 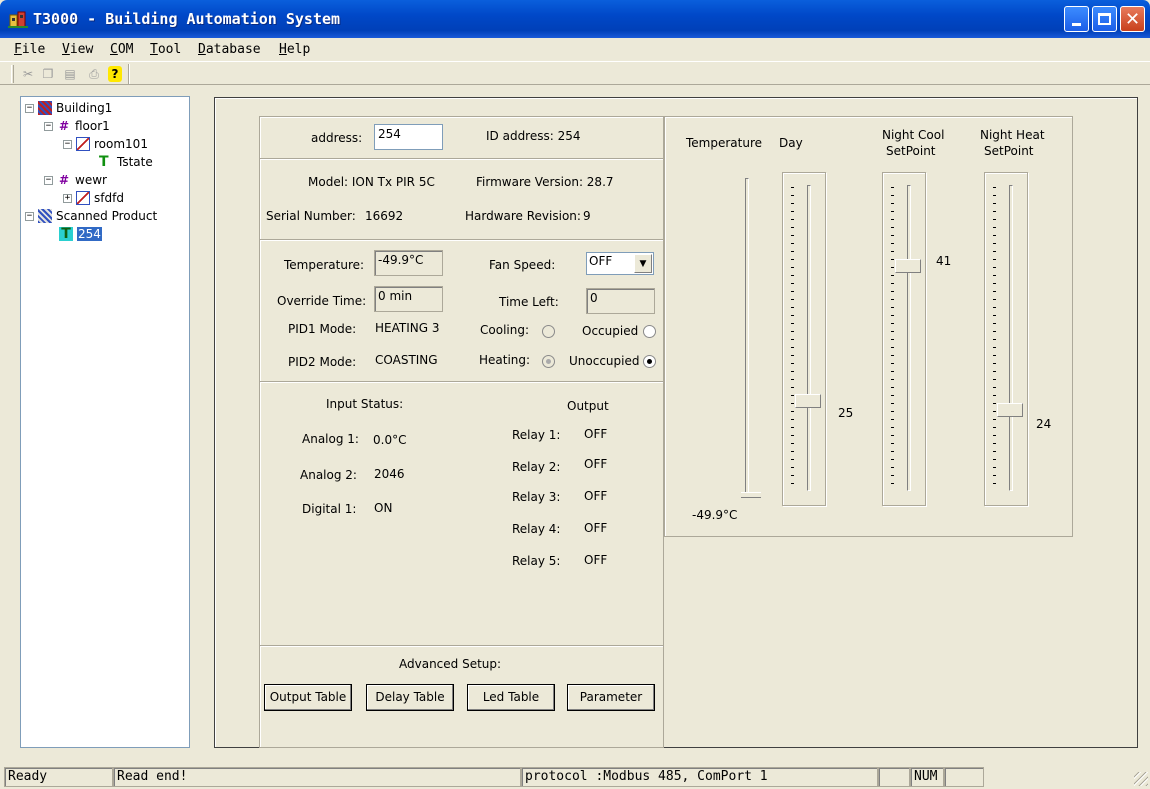 What do you see at coordinates (908, 266) in the screenshot?
I see `night-cool-slider-thumb` at bounding box center [908, 266].